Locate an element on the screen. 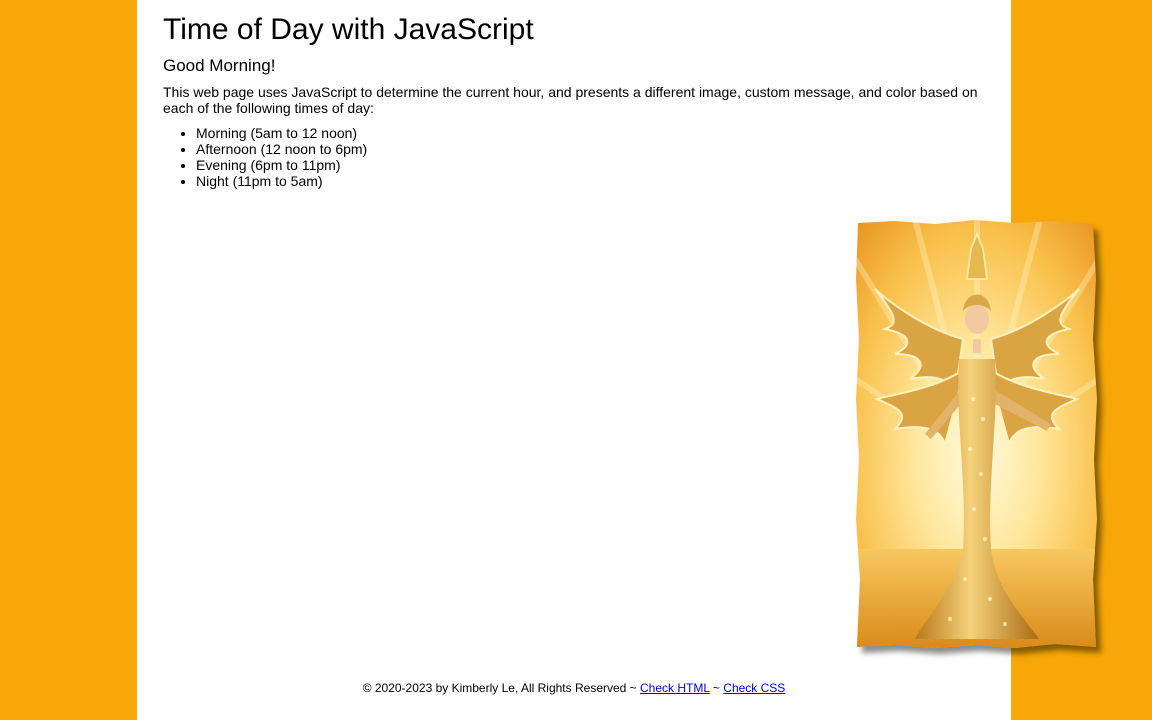 Image resolution: width=1152 pixels, height=720 pixels. time-of-day-image is located at coordinates (977, 434).